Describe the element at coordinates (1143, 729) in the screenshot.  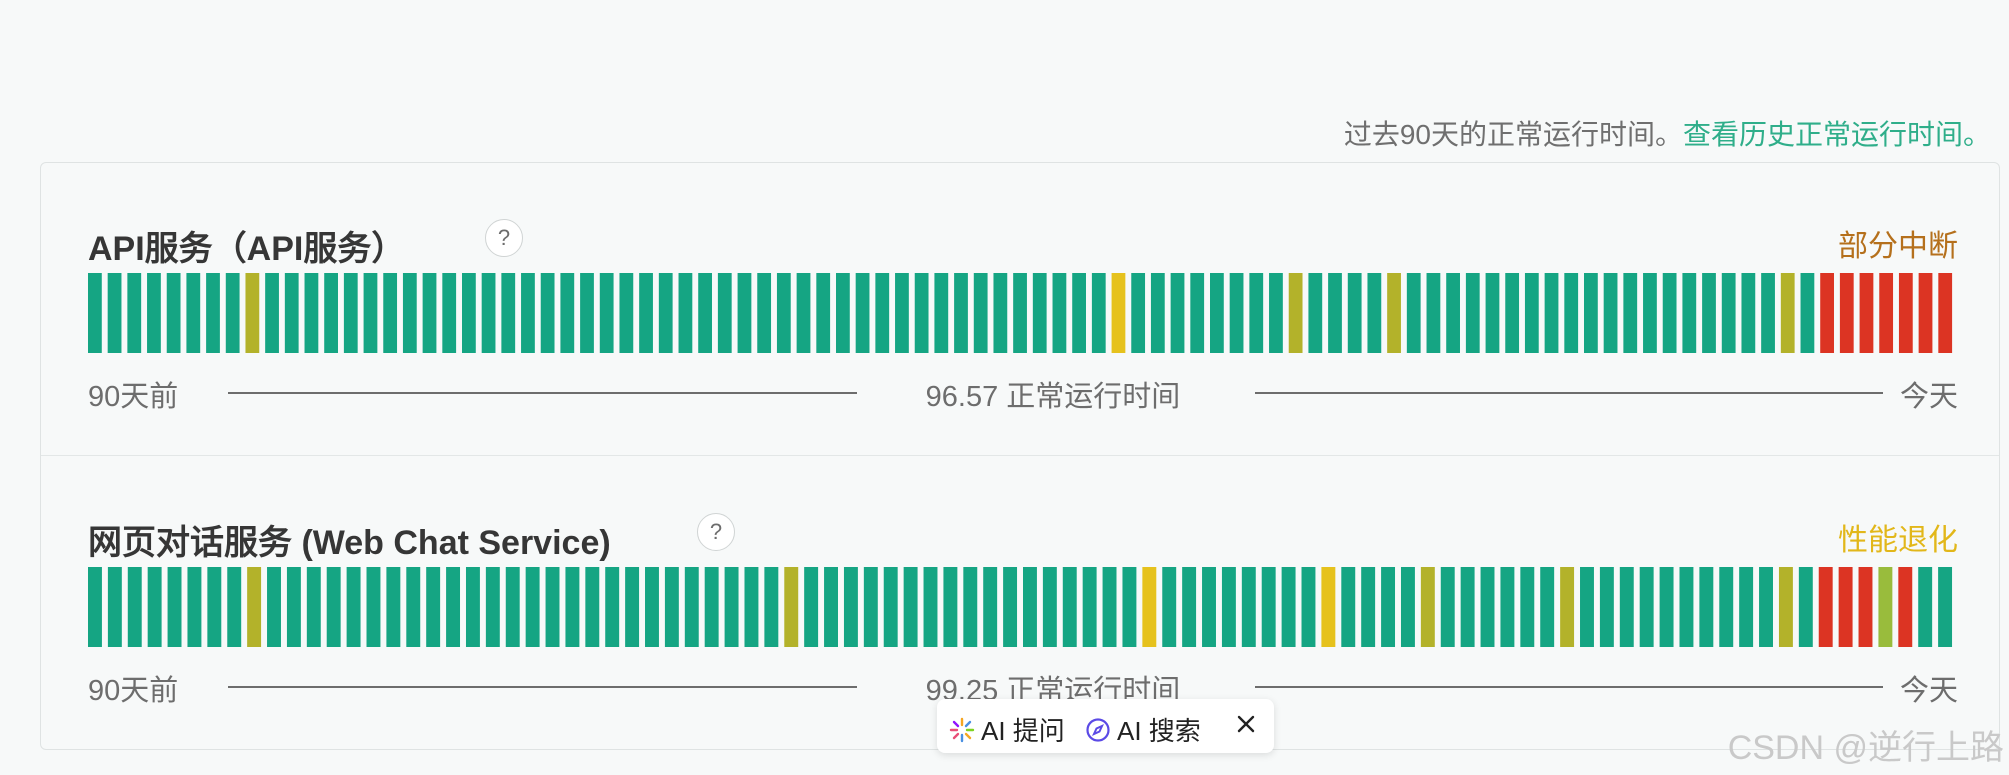
I see `ai-search-button: AI 搜索` at that location.